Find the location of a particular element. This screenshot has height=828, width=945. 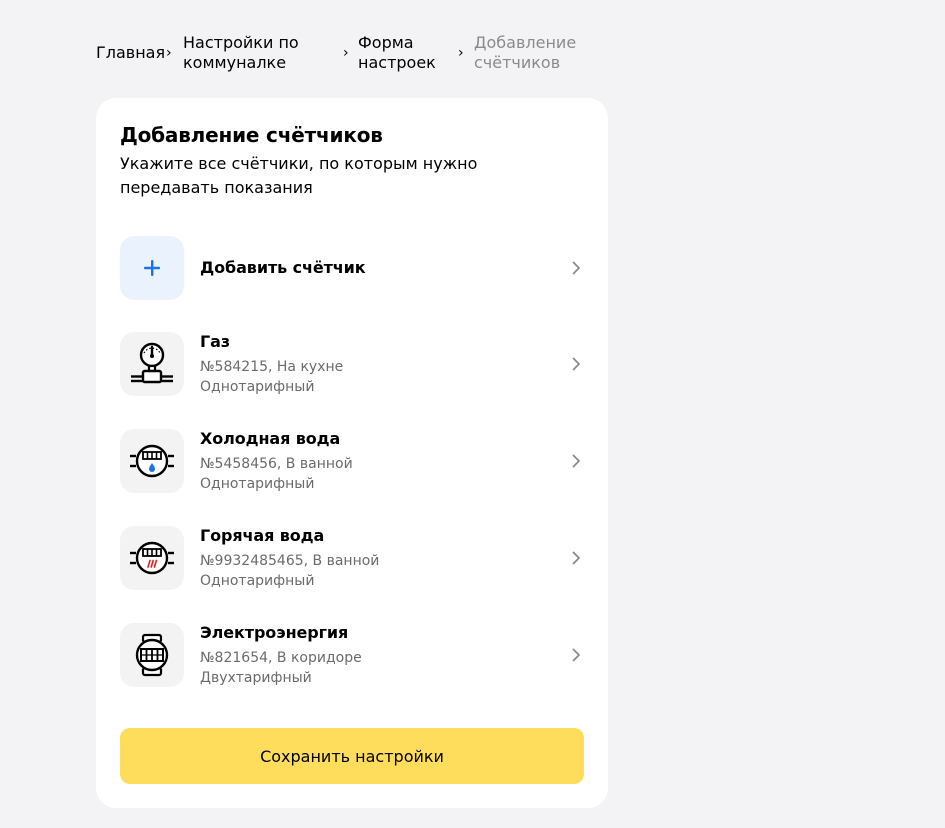

meter-title: Горячая вода is located at coordinates (262, 535).